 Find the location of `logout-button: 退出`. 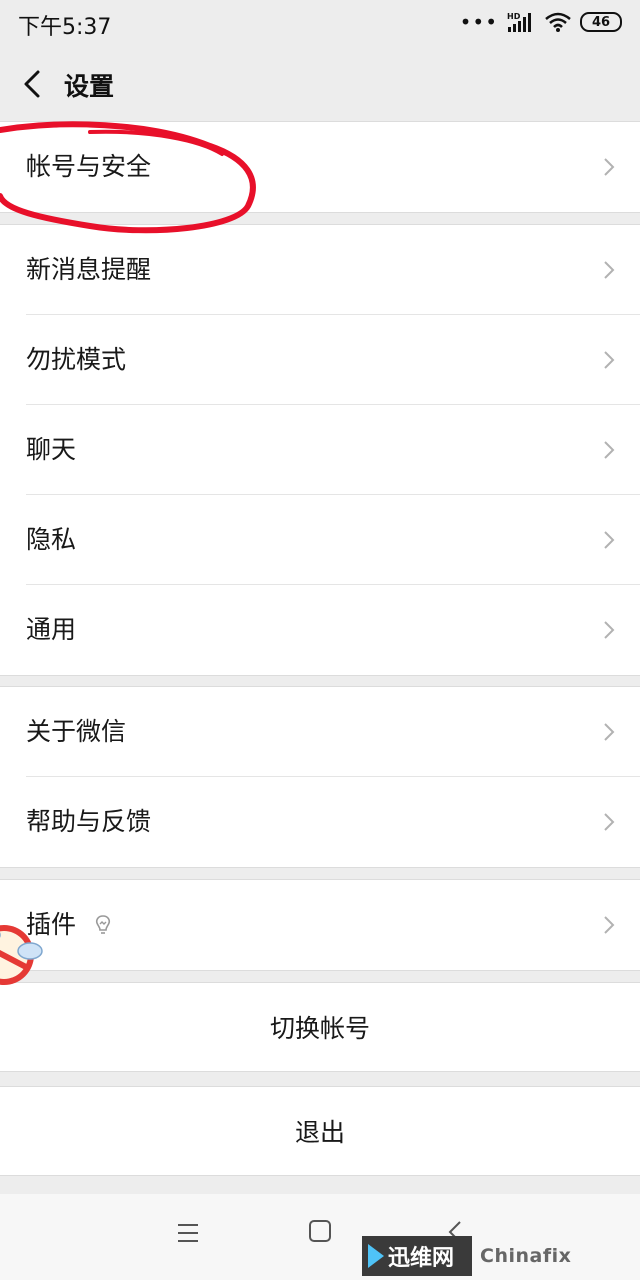

logout-button: 退出 is located at coordinates (320, 1131).